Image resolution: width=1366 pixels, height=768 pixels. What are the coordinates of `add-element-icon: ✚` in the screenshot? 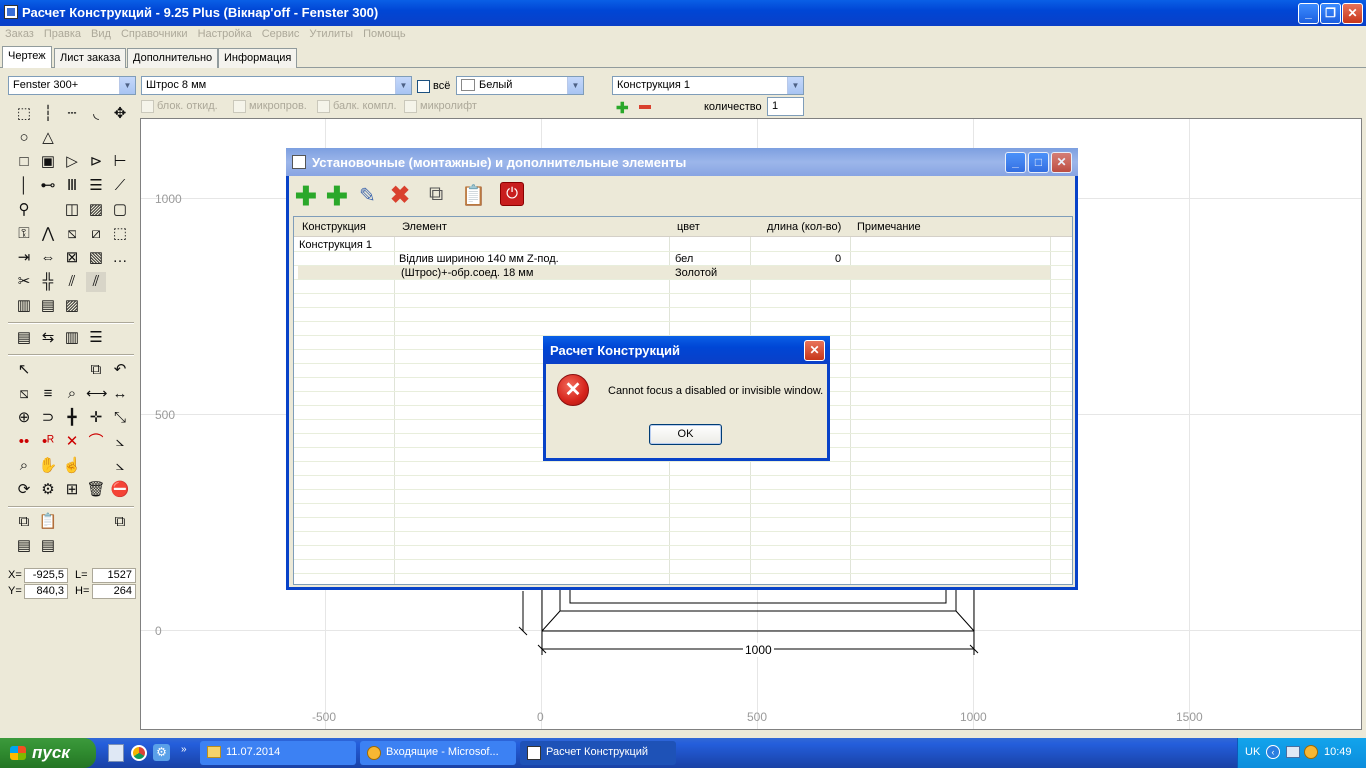 It's located at (306, 196).